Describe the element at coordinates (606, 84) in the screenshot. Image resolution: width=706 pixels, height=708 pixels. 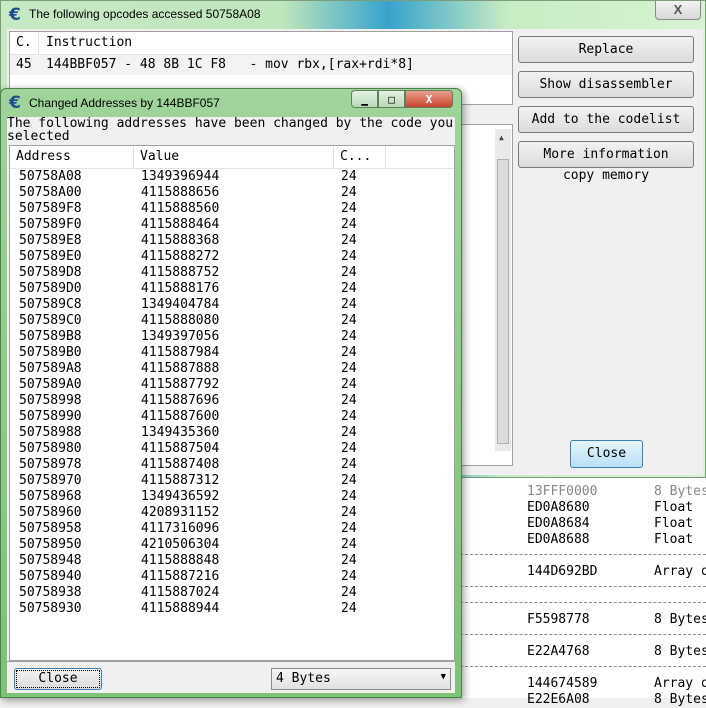
I see `show-disassembler-button: Show disassembler` at that location.